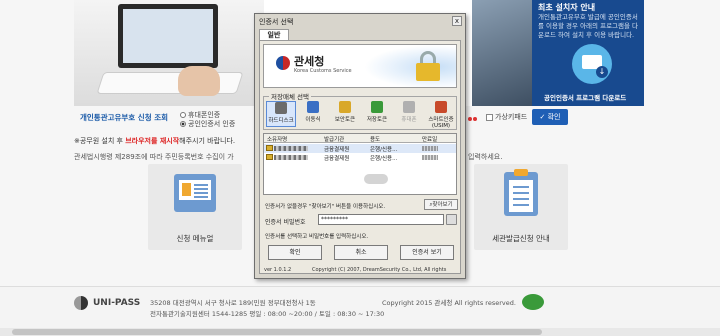 The width and height of the screenshot is (720, 336). What do you see at coordinates (361, 252) in the screenshot?
I see `cancel-button: 취소` at bounding box center [361, 252].